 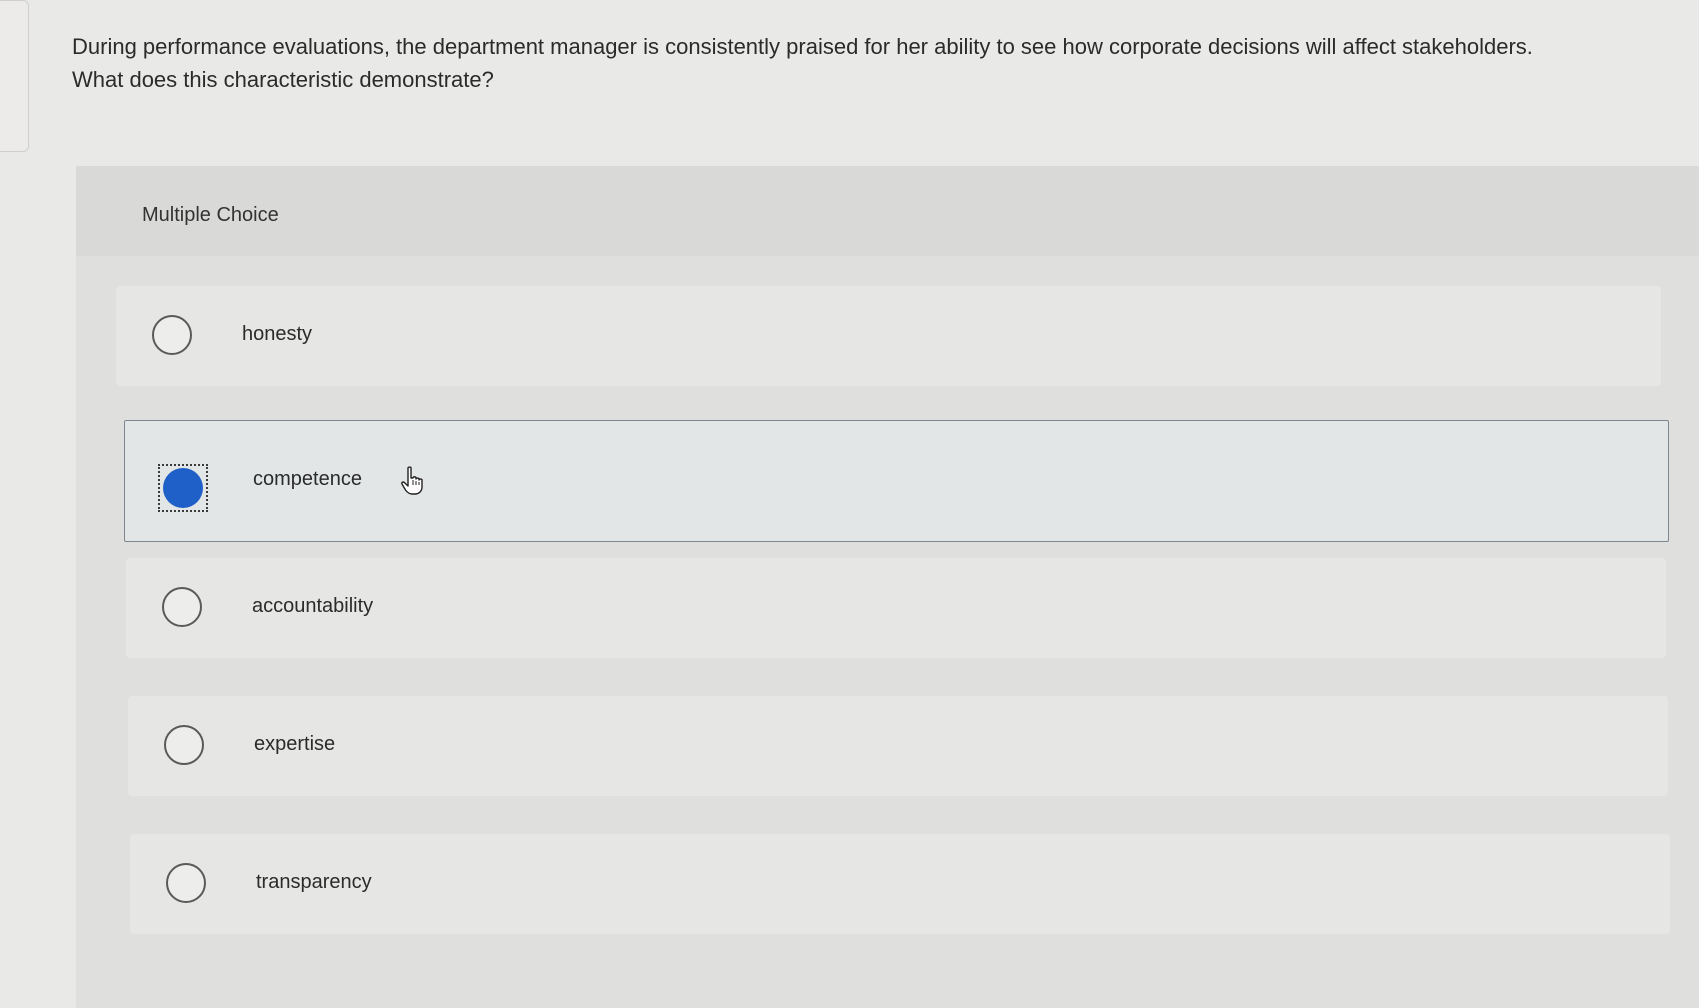 I want to click on choice-competence: competence, so click(x=896, y=481).